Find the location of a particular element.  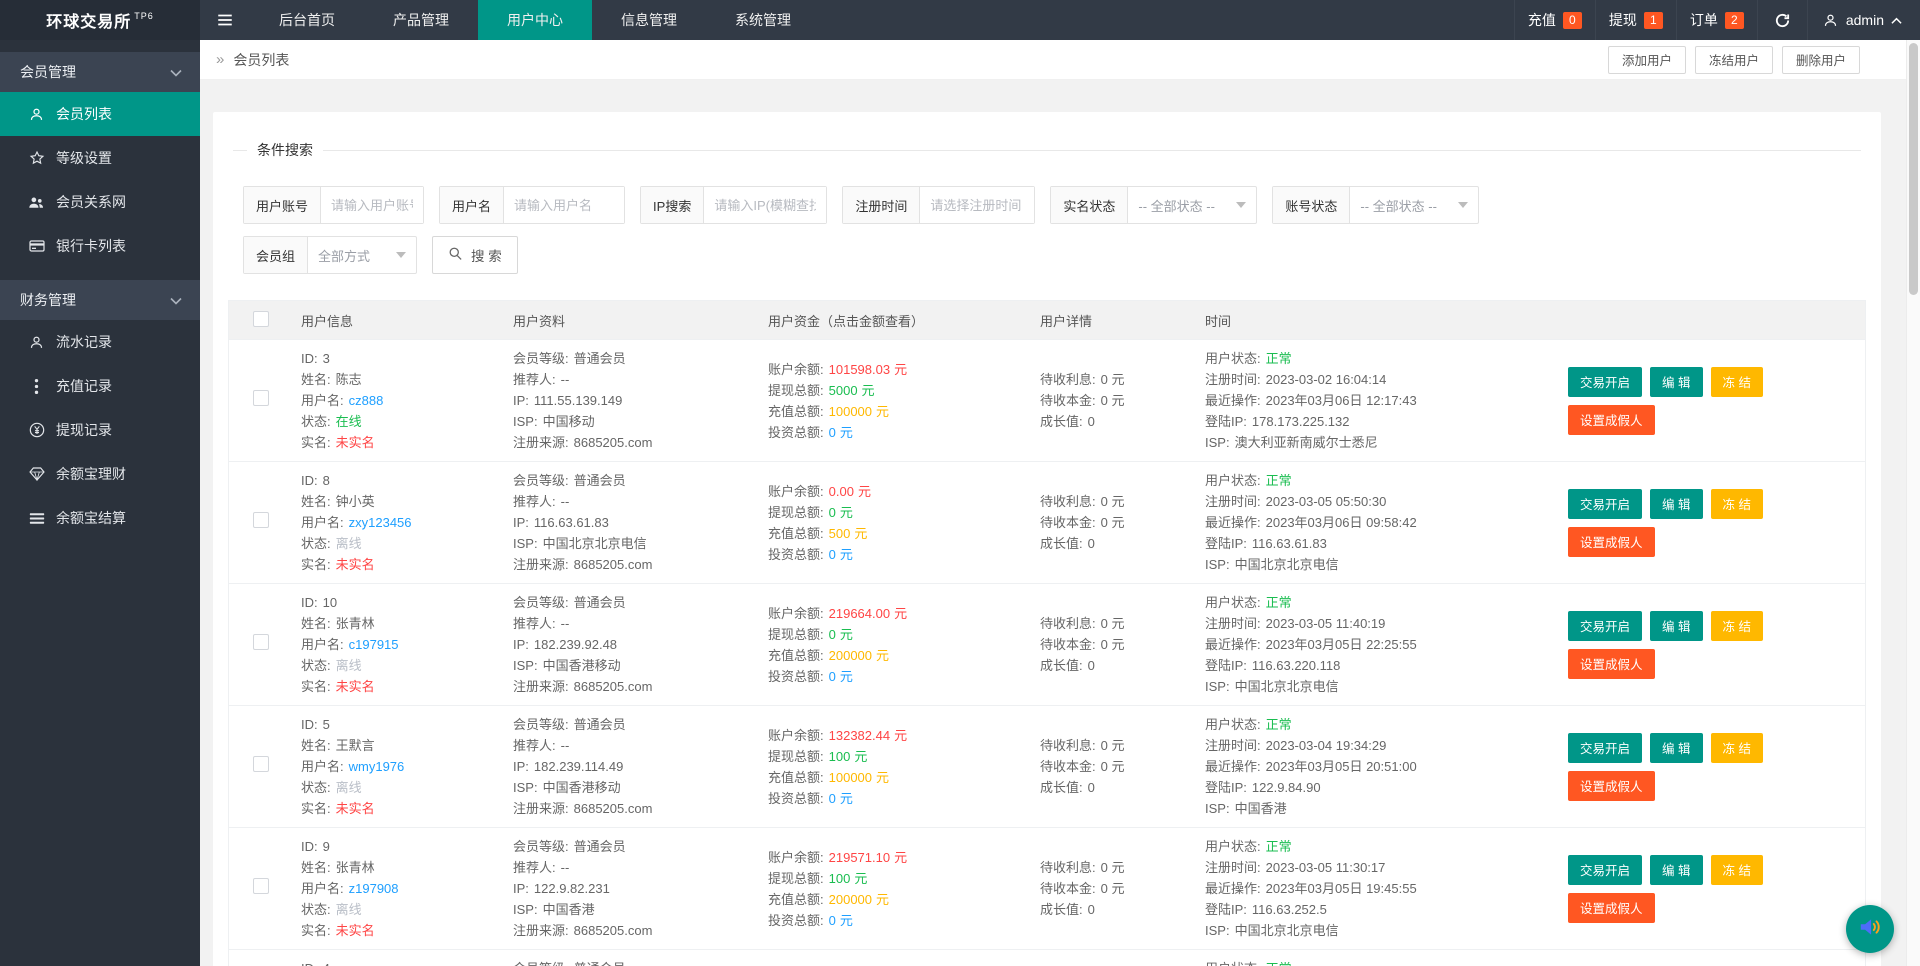

gem-icon is located at coordinates (36, 474).